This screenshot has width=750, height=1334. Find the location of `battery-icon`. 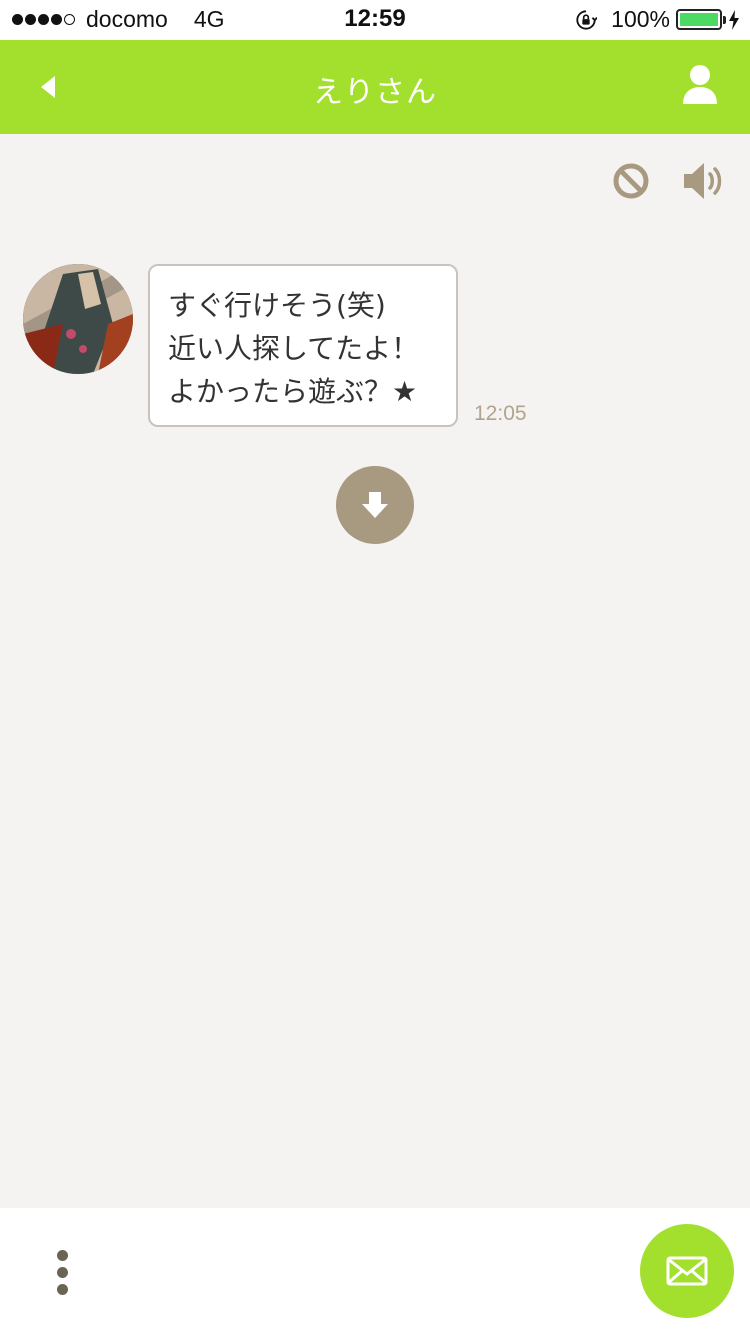

battery-icon is located at coordinates (701, 19).